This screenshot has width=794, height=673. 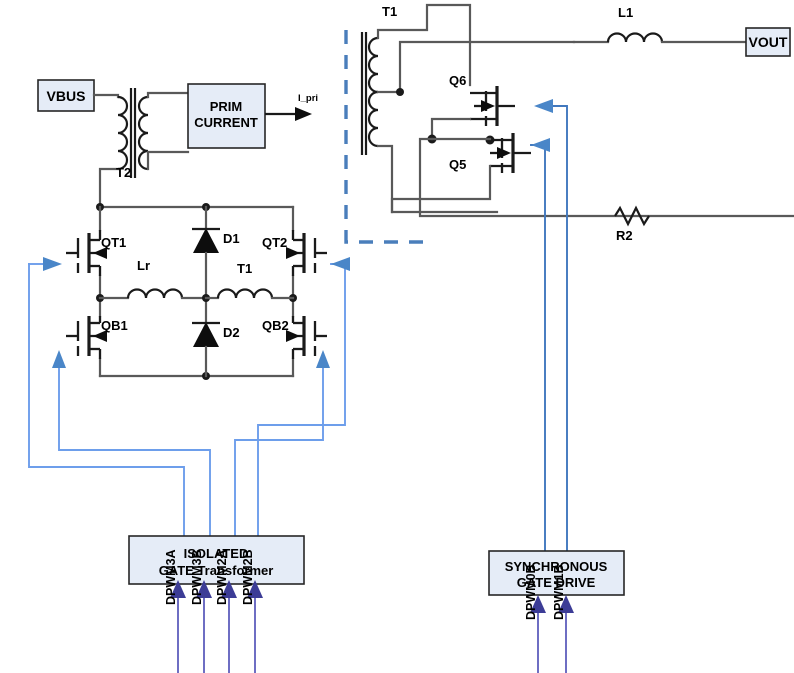 I want to click on wire-q6-source, so click(x=451, y=129).